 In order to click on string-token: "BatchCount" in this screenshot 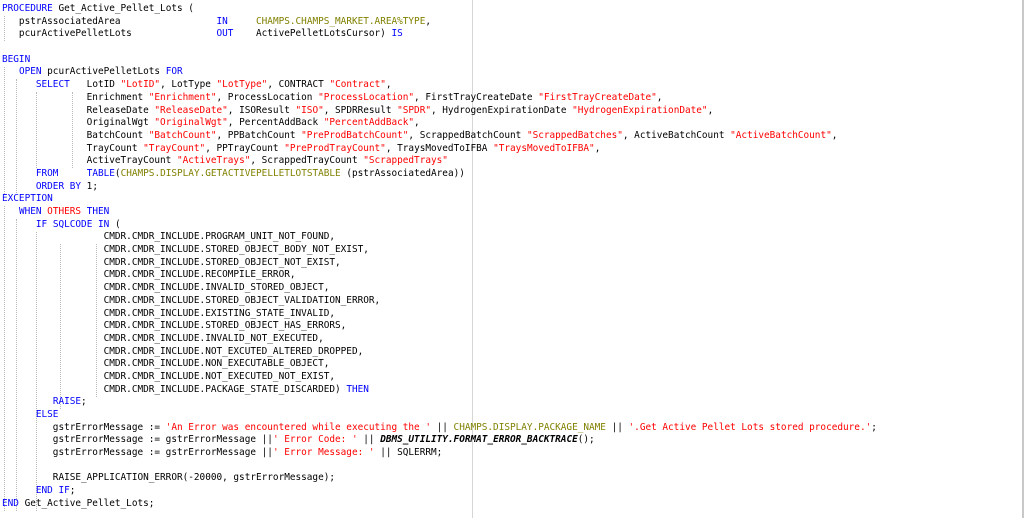, I will do `click(182, 135)`.